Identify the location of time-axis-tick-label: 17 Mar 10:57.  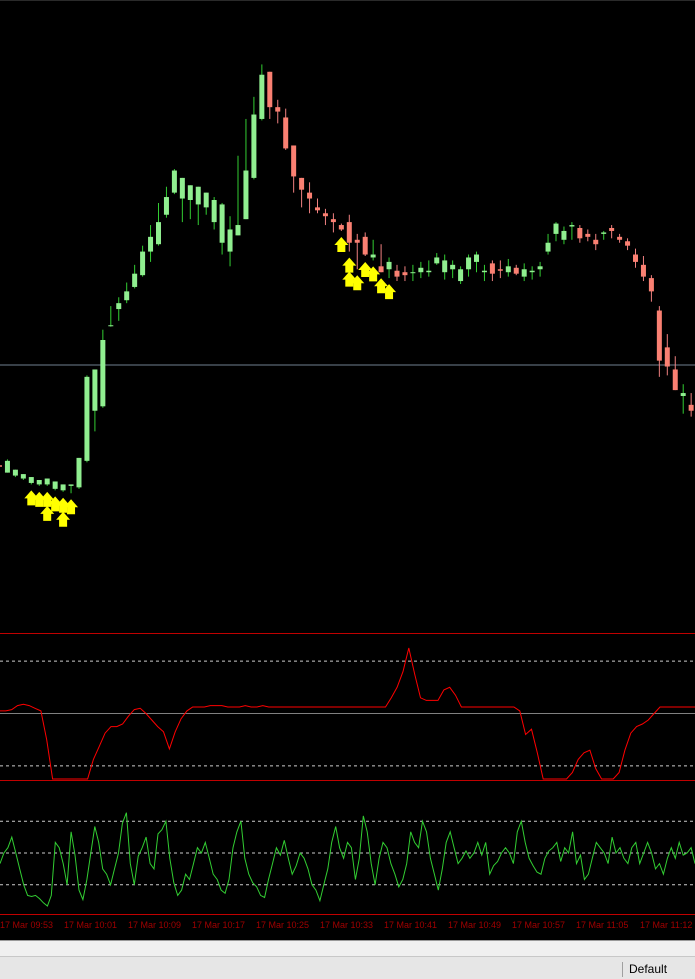
(539, 925).